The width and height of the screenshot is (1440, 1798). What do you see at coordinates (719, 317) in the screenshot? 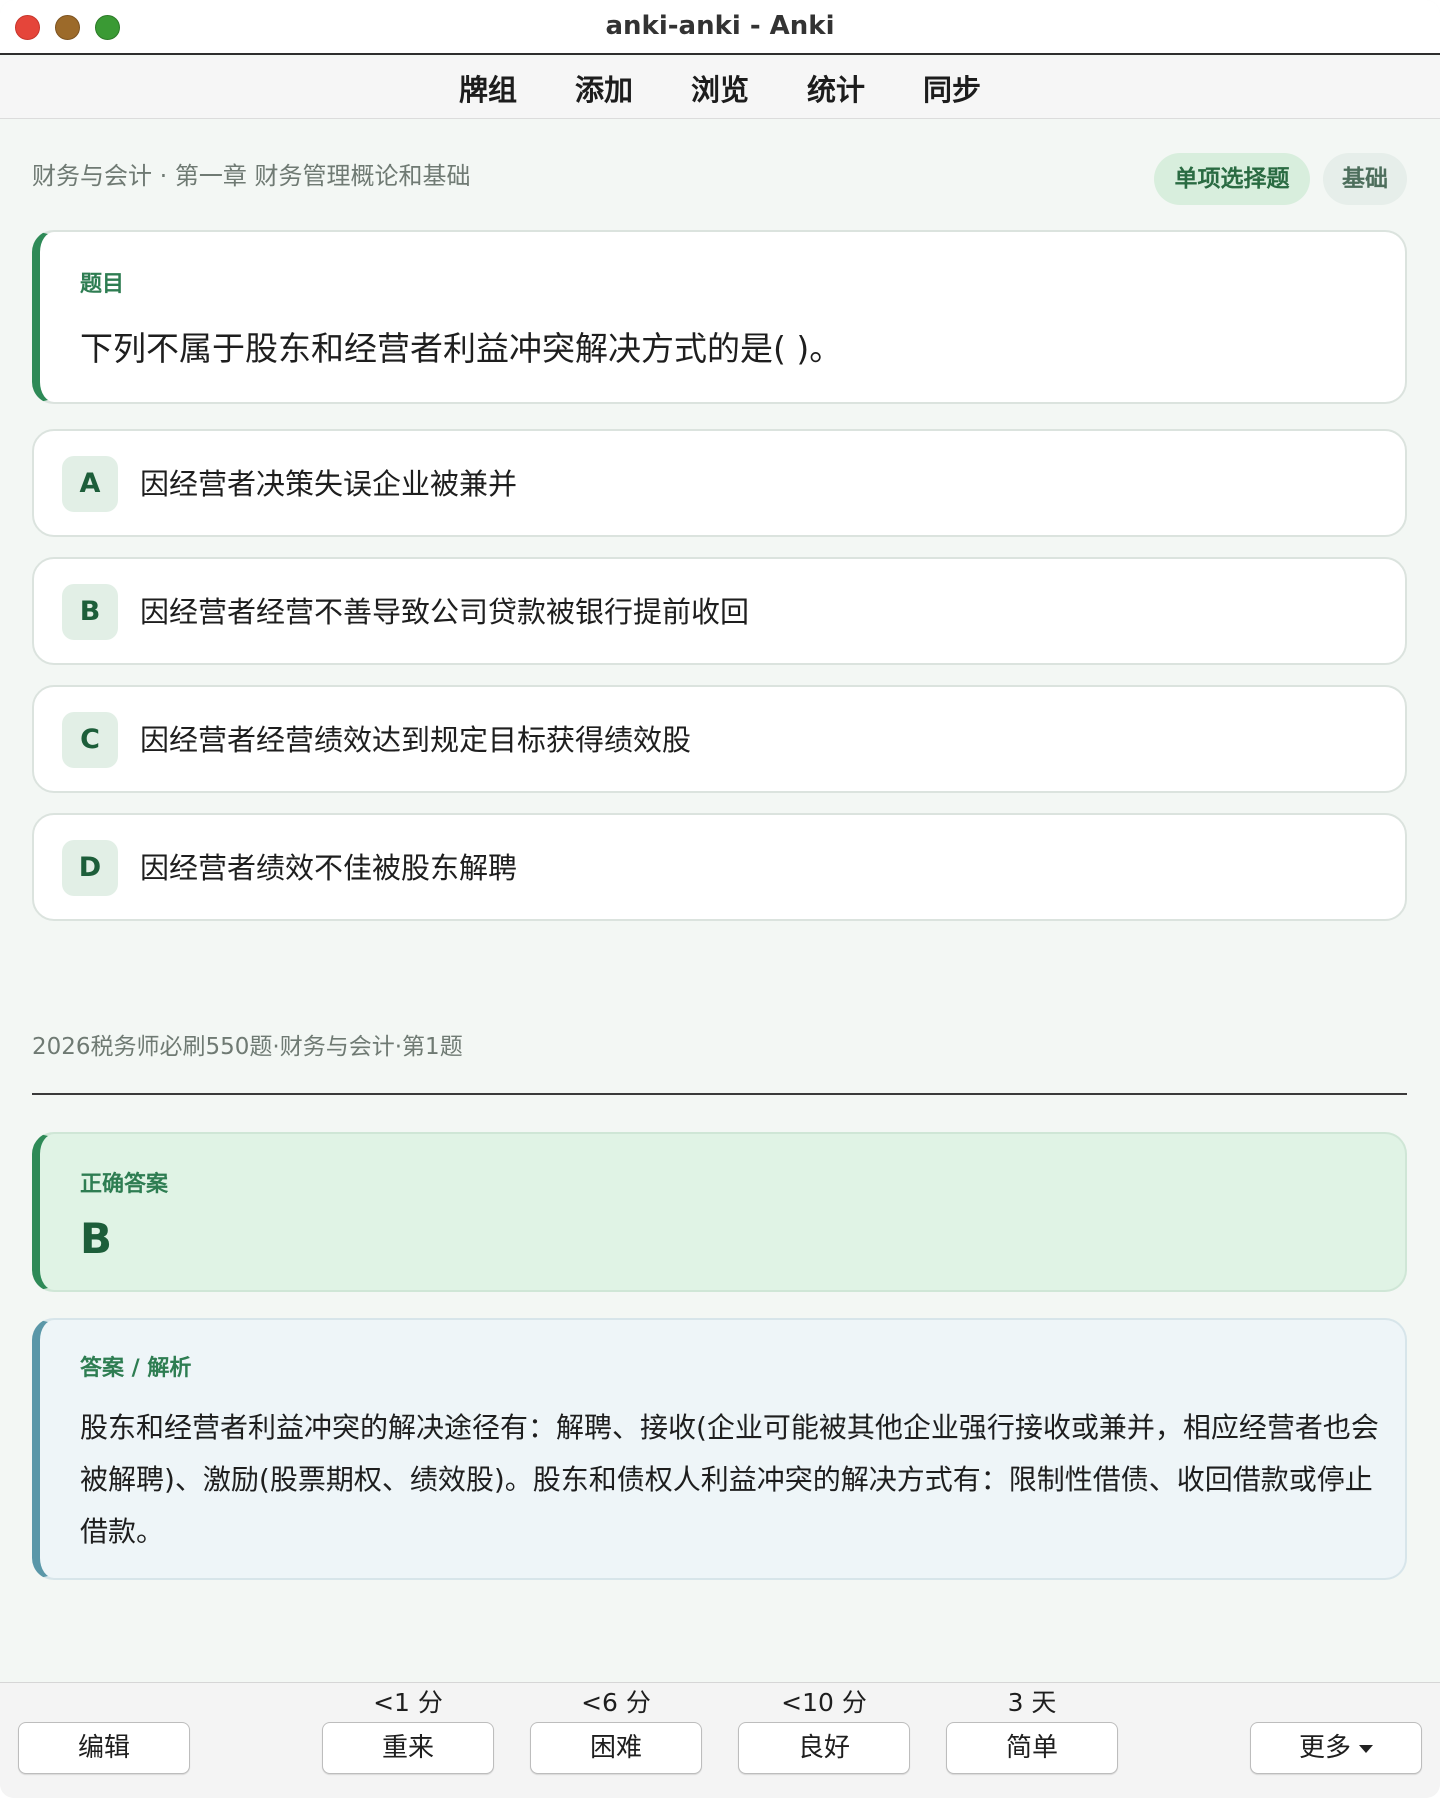
I see `question-card: 题目 下列不属于股东和经营者利益冲突解决方式的是( )。` at bounding box center [719, 317].